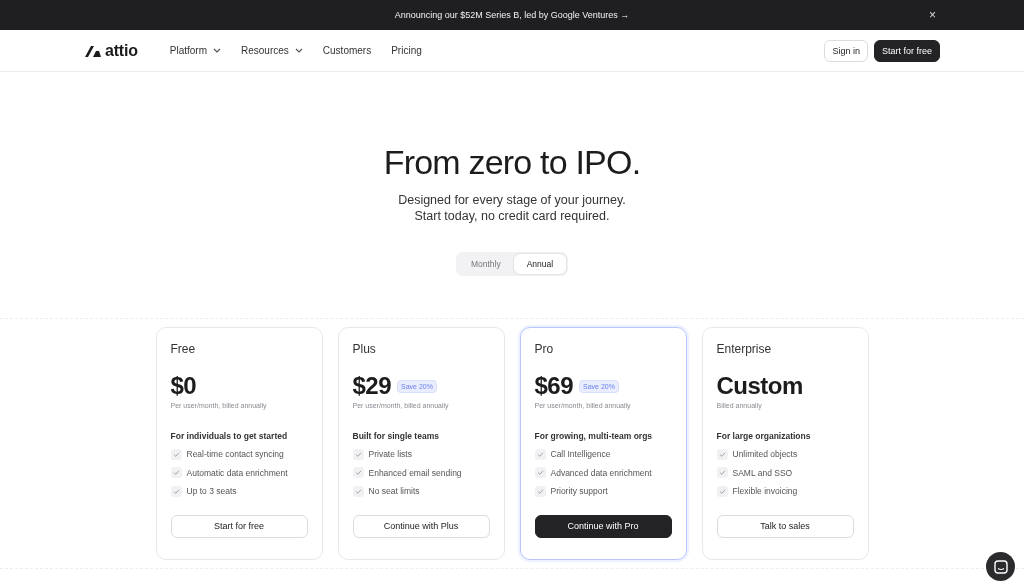  I want to click on nav-button: Sign in, so click(846, 50).